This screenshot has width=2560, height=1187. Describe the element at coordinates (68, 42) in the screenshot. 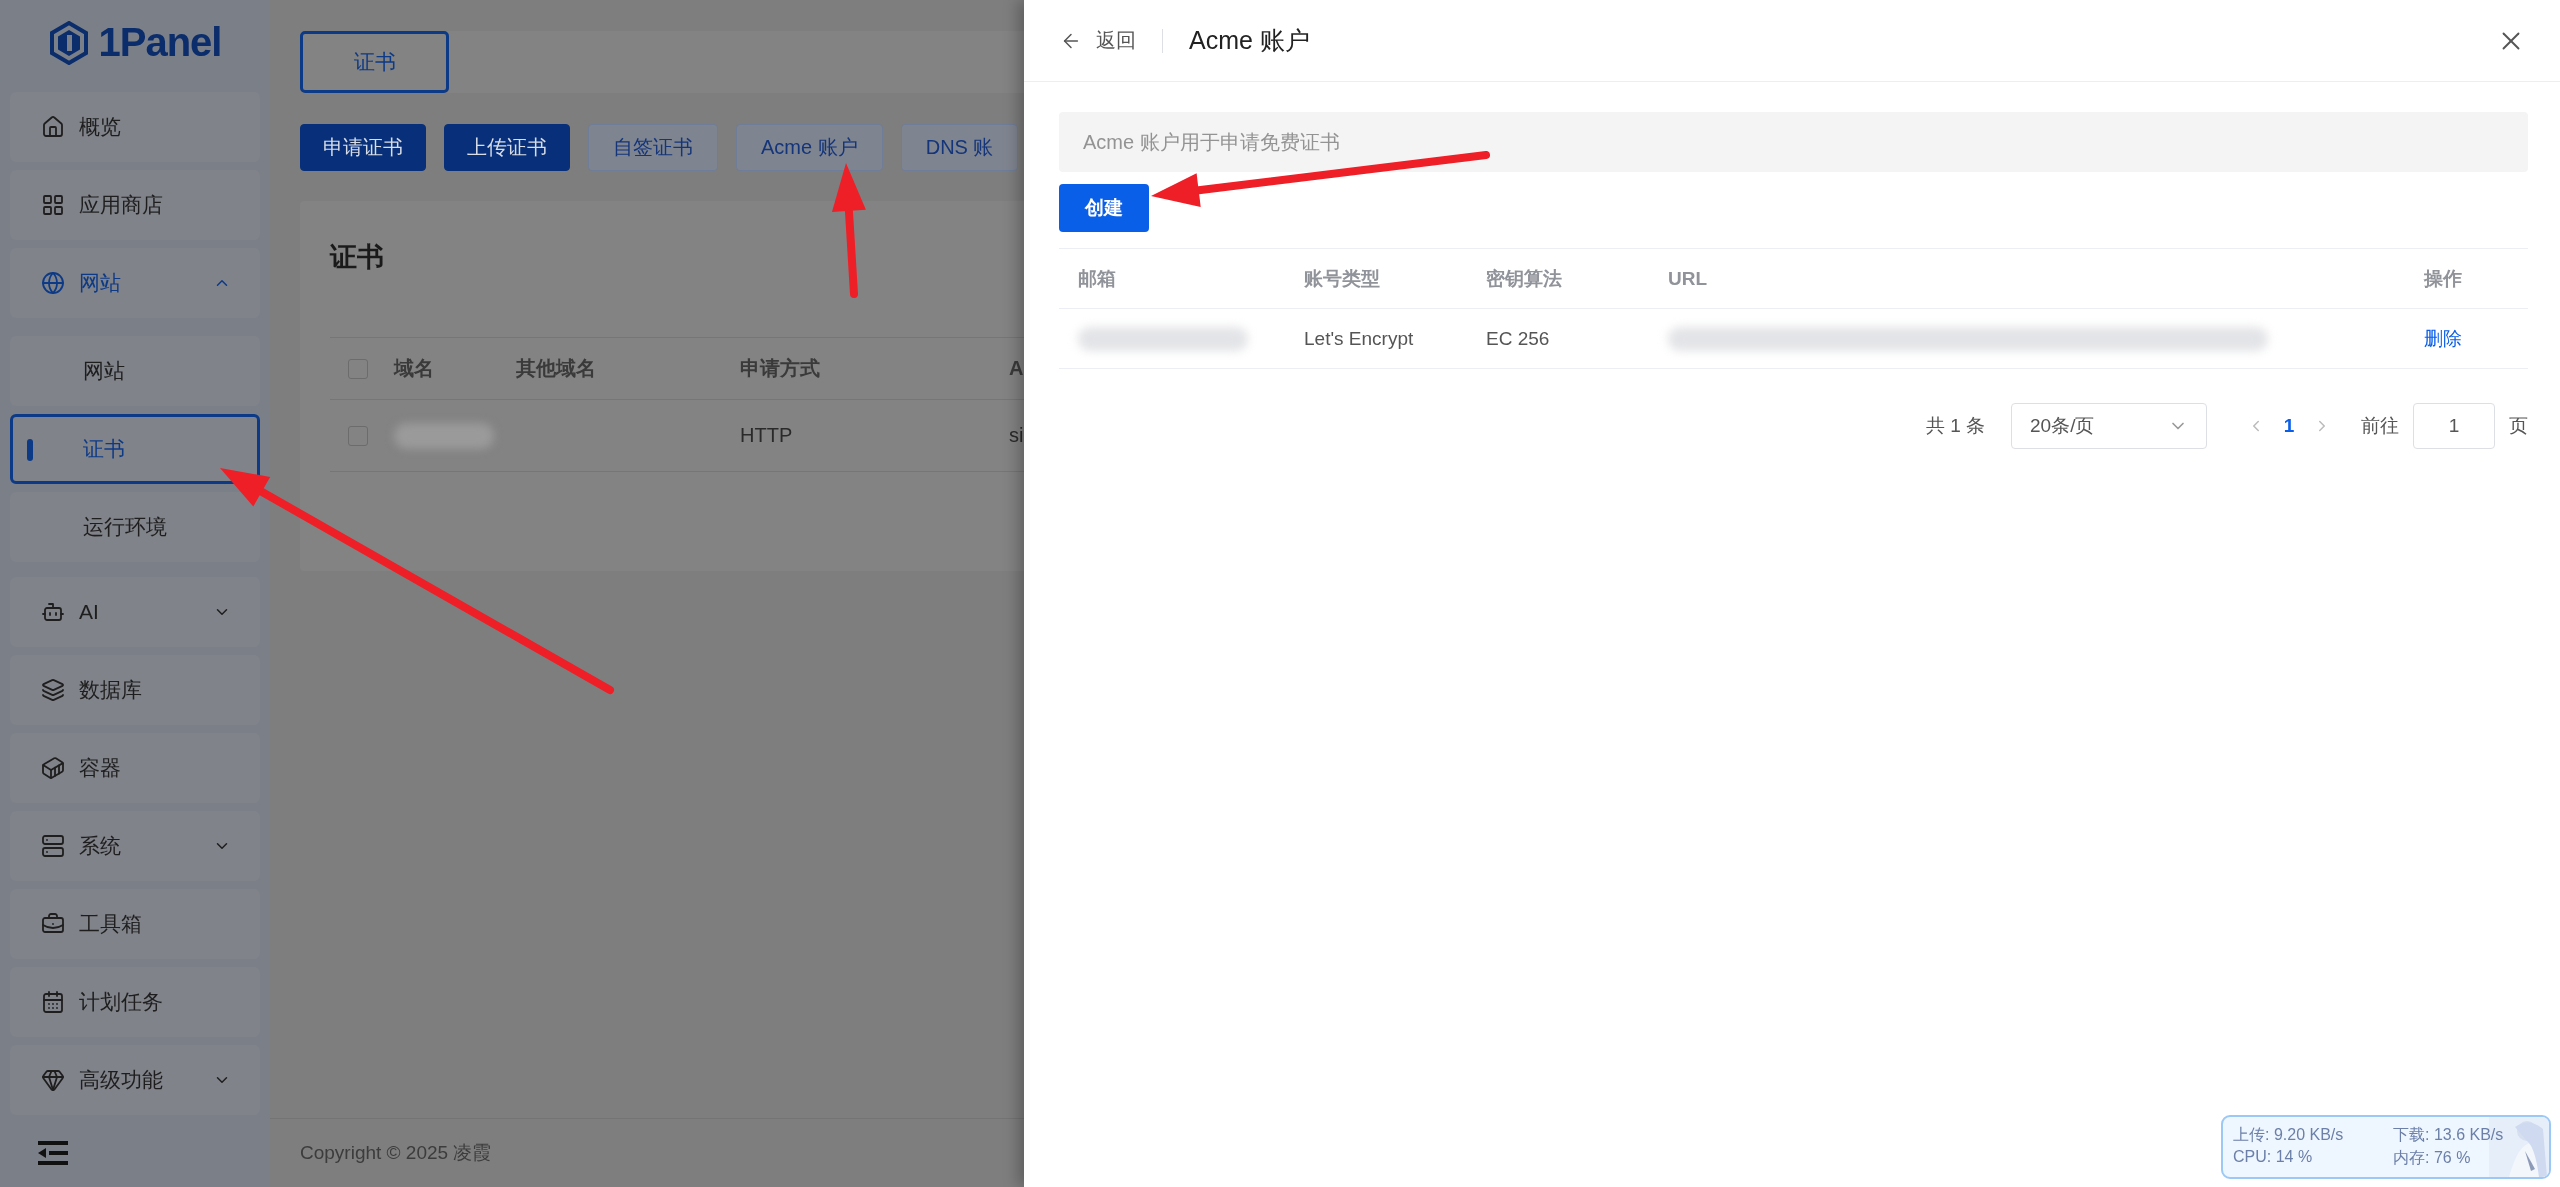

I see `logo-icon` at that location.